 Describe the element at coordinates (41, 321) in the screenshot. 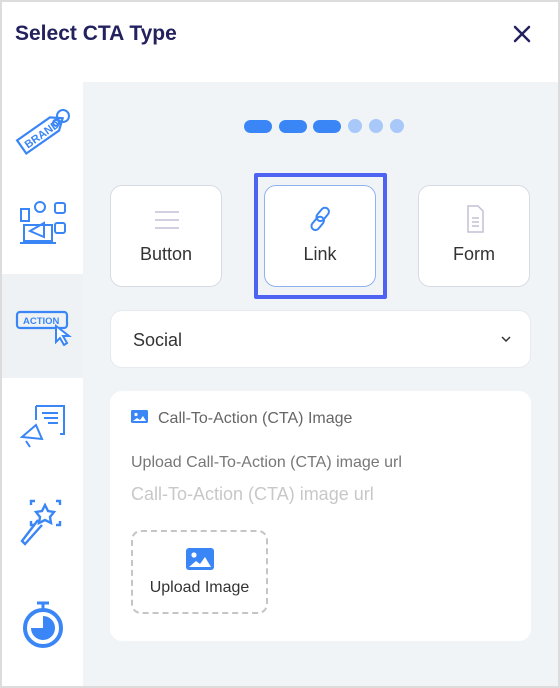

I see `action-label: ACTION` at that location.